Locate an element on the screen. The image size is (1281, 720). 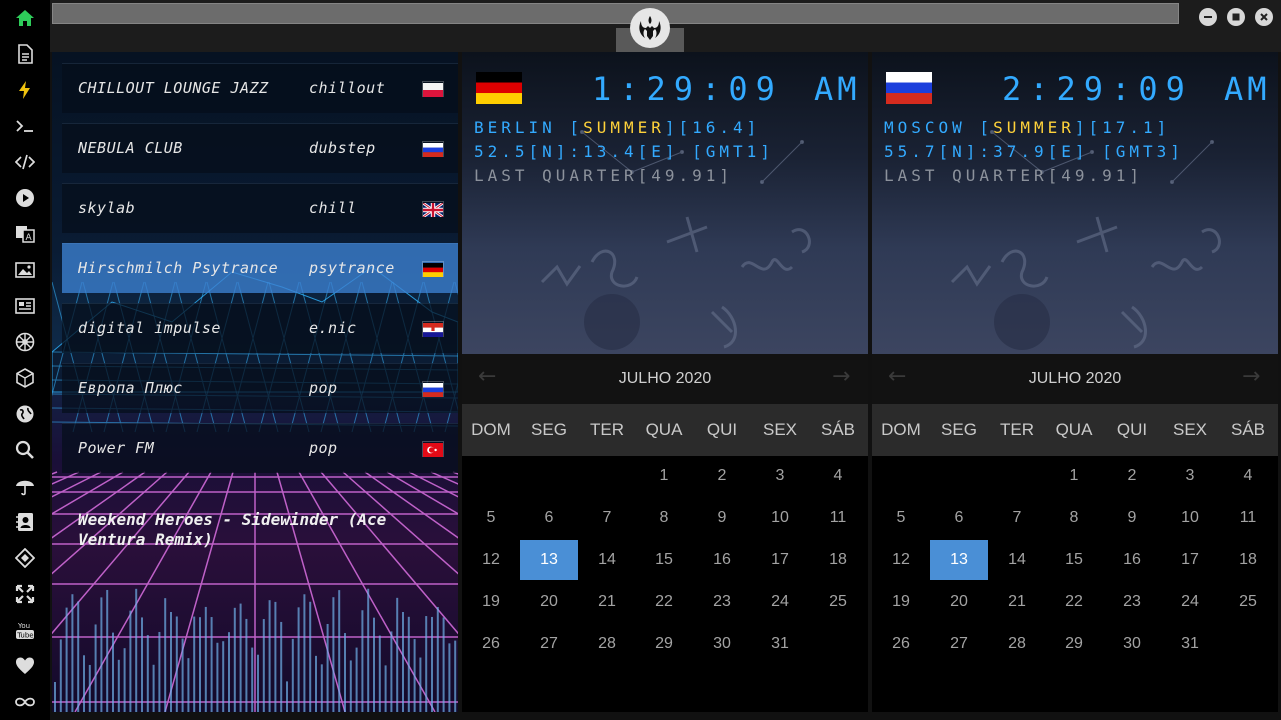
station-row: NEBULA CLUB dubstep is located at coordinates (260, 148).